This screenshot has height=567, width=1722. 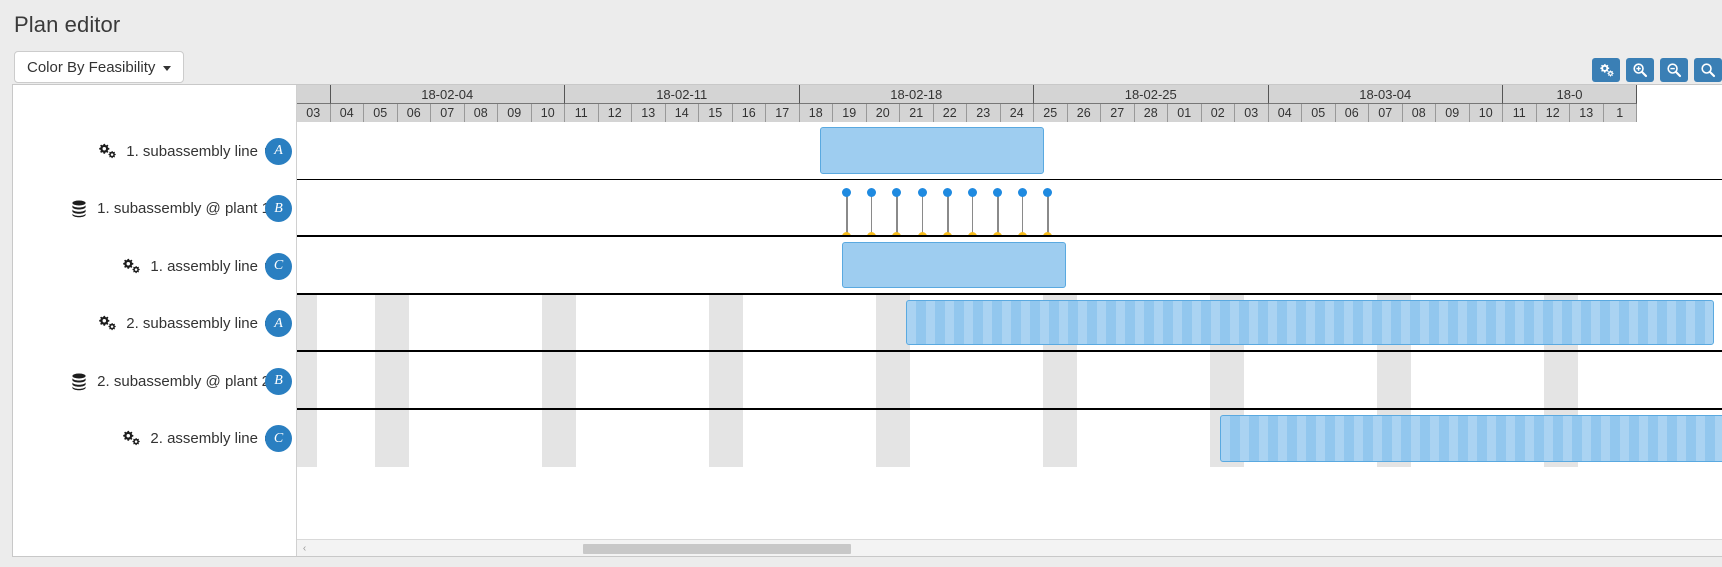 What do you see at coordinates (1606, 70) in the screenshot?
I see `gears-icon-button` at bounding box center [1606, 70].